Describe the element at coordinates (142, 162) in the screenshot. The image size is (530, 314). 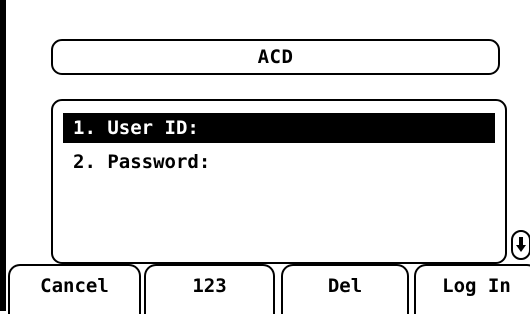
I see `list-item-label: 2. Password:` at that location.